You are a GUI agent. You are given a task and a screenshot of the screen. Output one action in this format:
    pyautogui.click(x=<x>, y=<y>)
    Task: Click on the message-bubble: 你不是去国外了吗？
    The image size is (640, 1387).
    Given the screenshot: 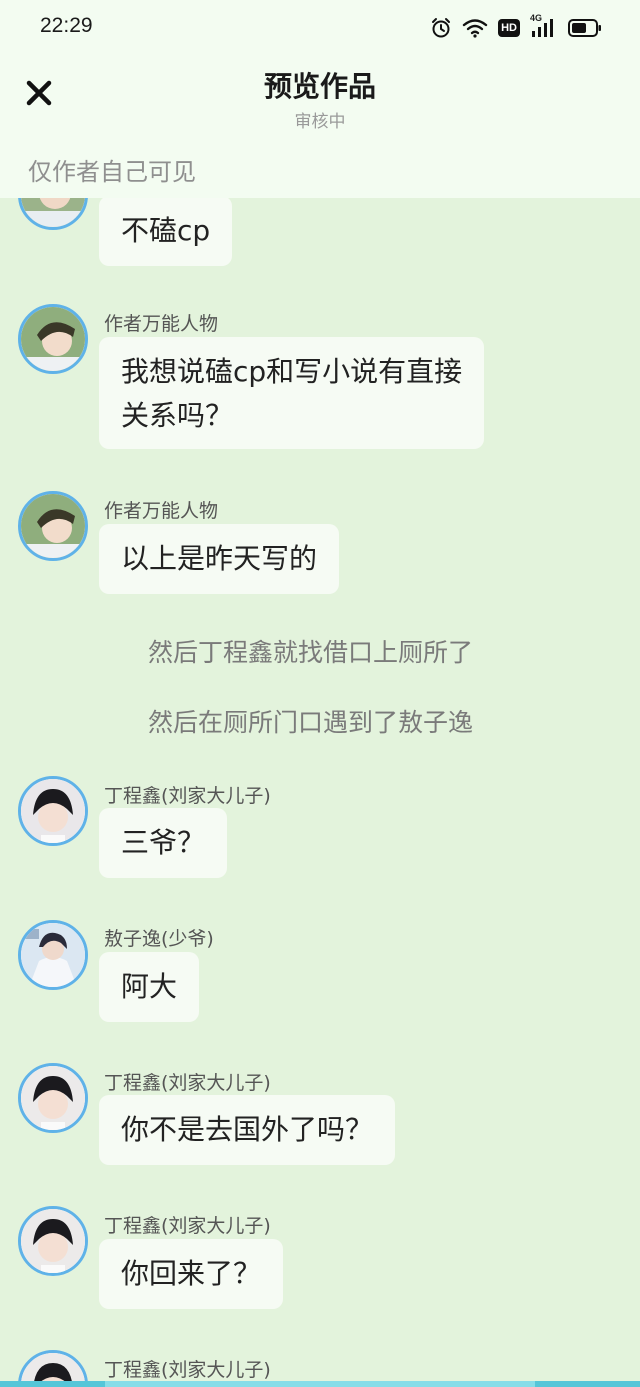 What is the action you would take?
    pyautogui.click(x=247, y=1130)
    